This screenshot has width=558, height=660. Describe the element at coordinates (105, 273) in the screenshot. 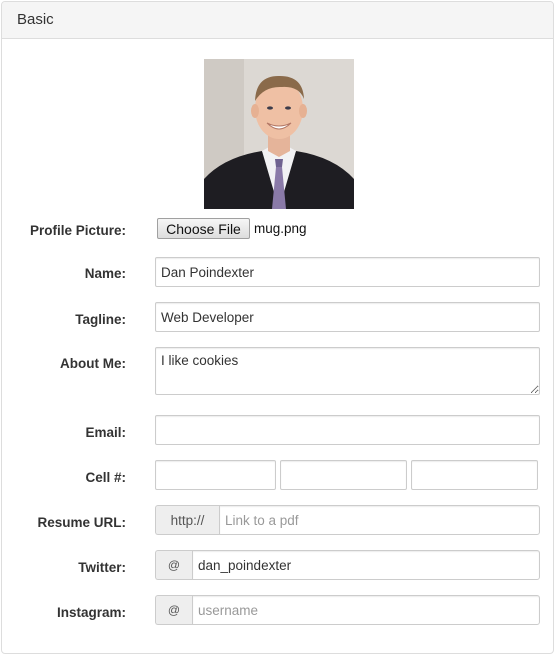

I see `name-label: Name:` at that location.